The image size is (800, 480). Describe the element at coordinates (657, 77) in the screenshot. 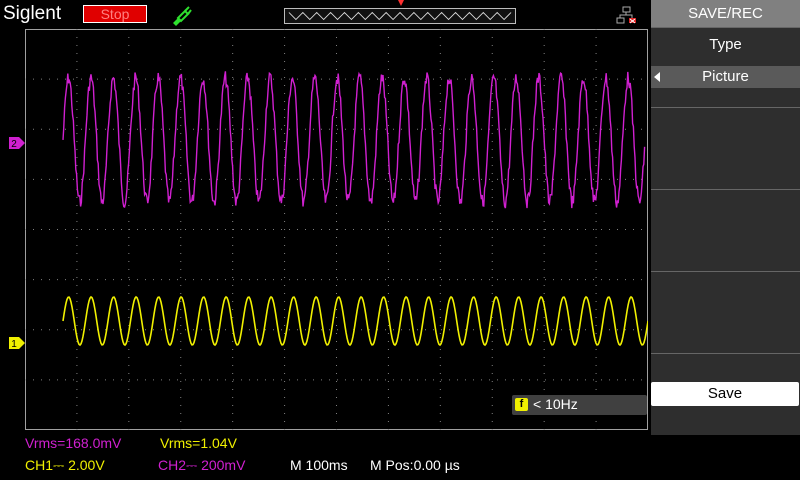

I see `selector-arrow-icon` at that location.